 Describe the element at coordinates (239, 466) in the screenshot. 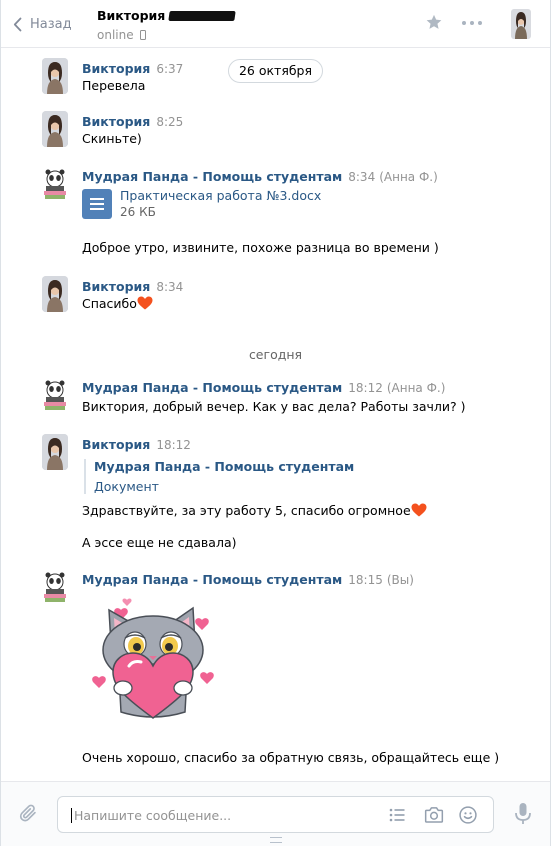

I see `forwarded-author: Мудрая Панда - Помощь студентам` at that location.